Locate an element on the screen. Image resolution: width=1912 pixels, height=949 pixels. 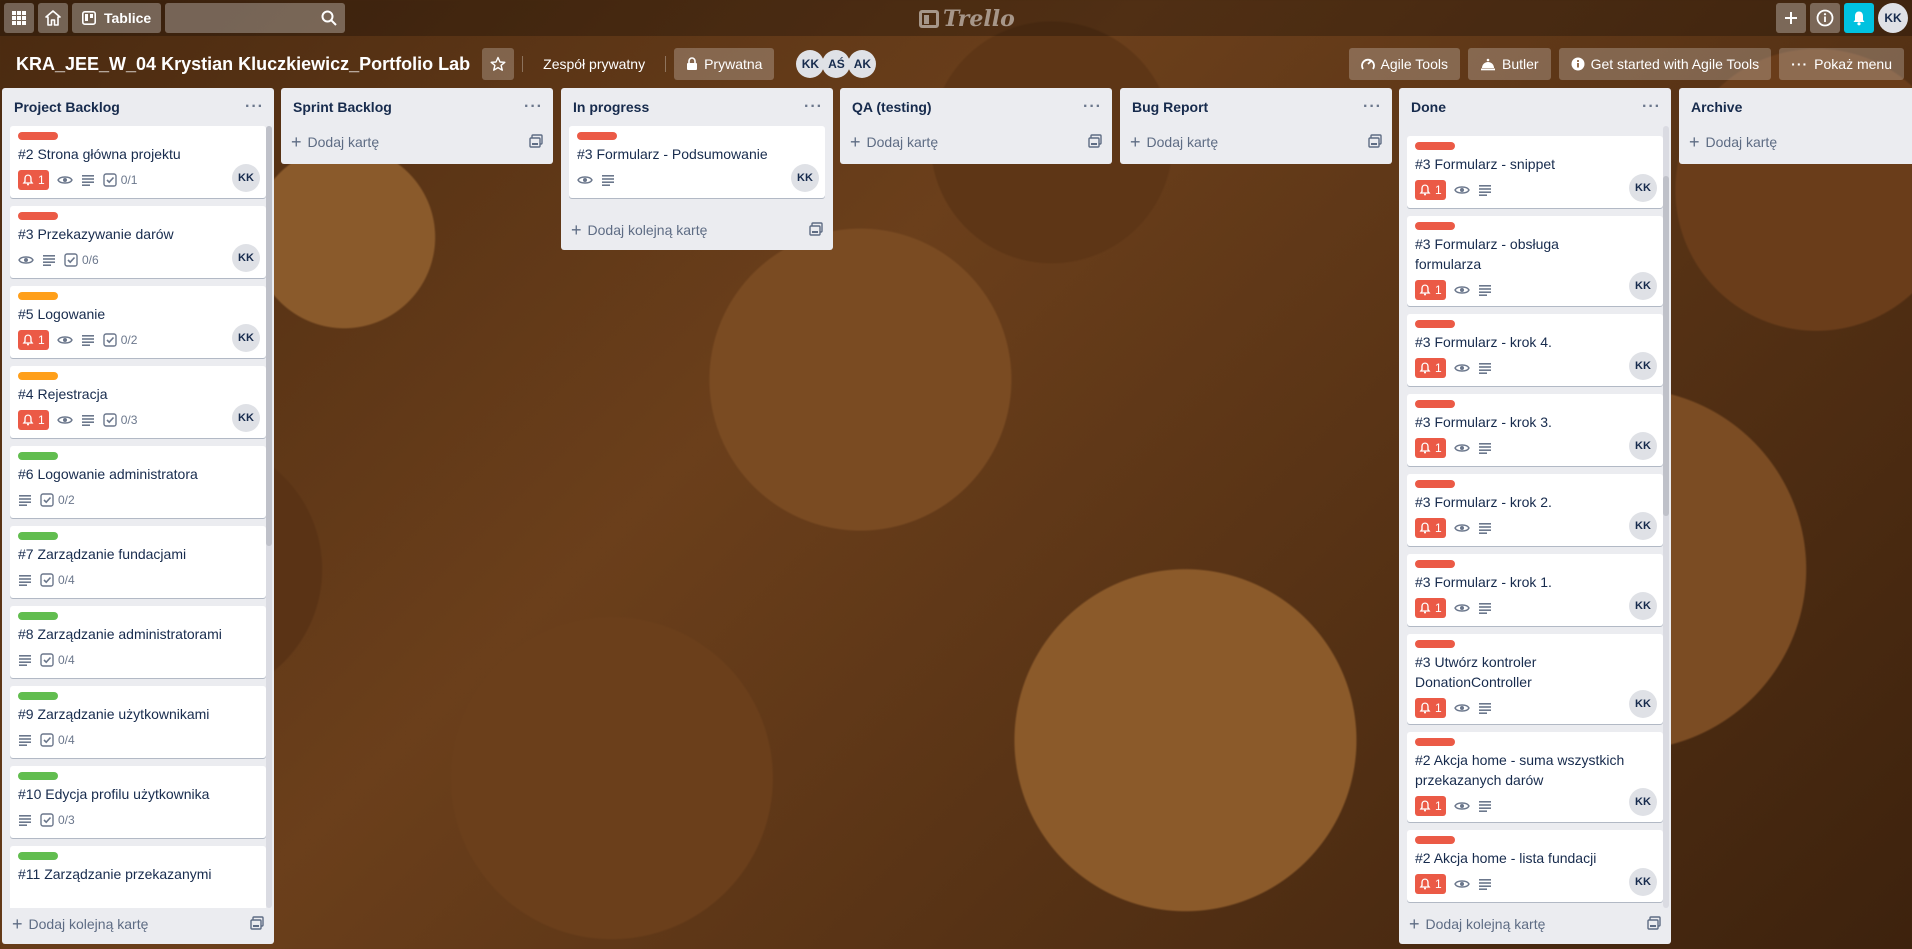
list-header: Done ··· is located at coordinates (1535, 107).